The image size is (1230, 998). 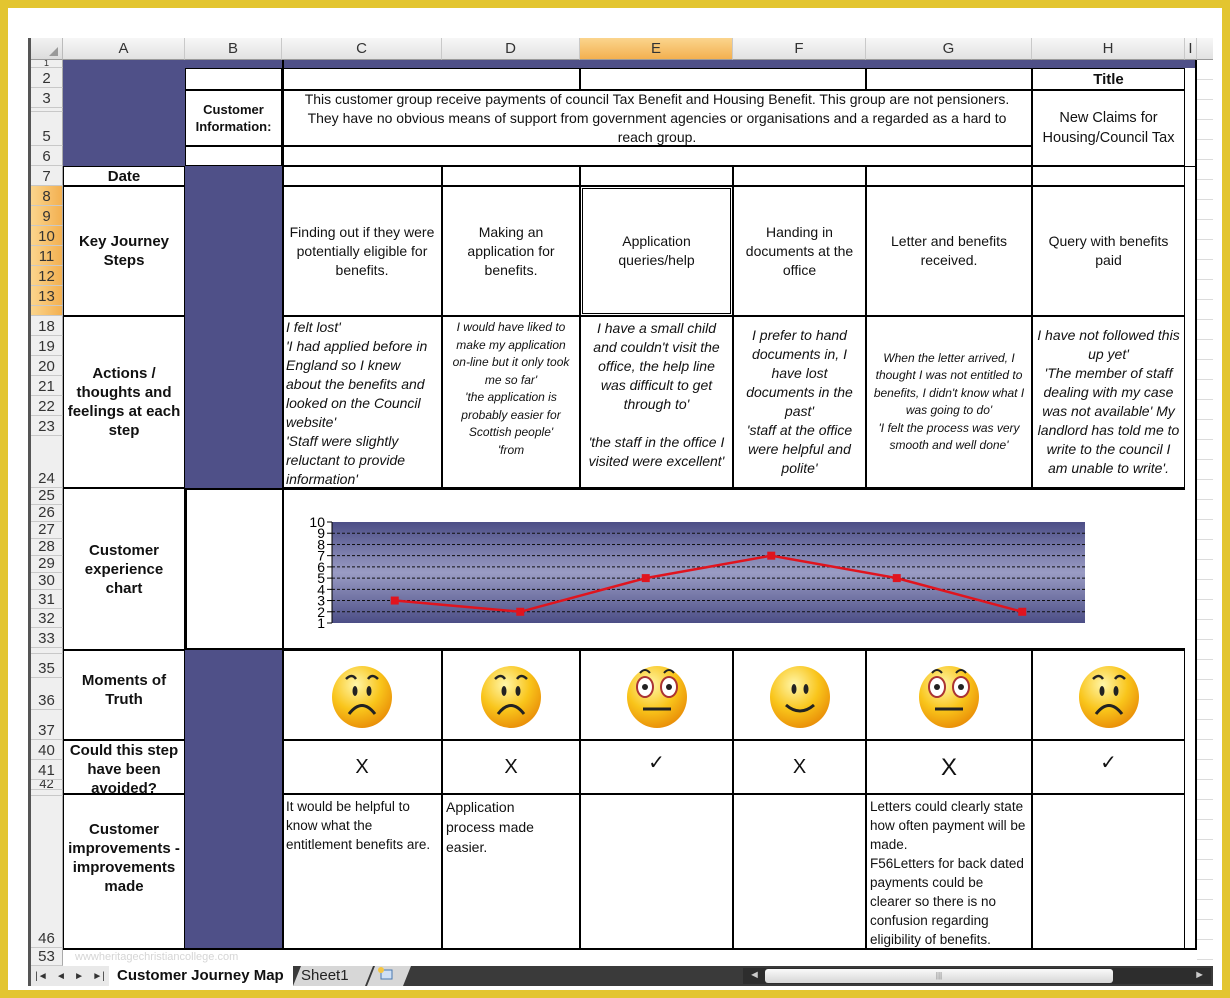 I want to click on step-cell: Making an application for benefits., so click(x=511, y=251).